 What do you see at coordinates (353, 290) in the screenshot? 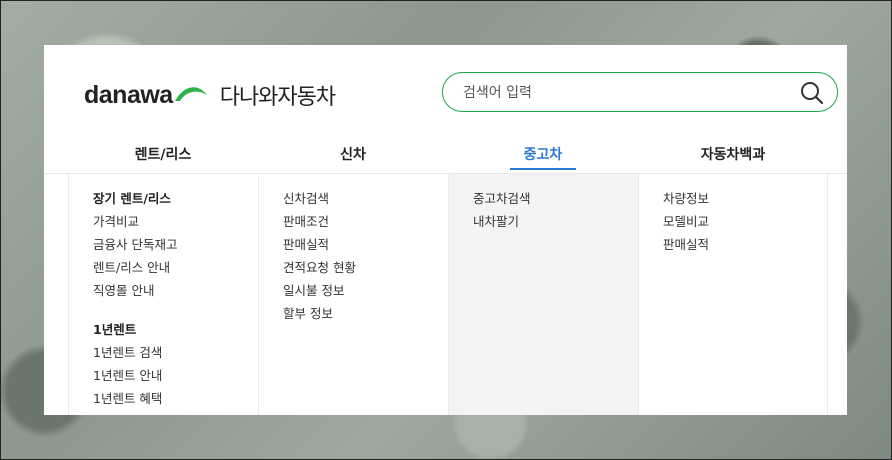
I see `menu-item-lump-sum-info: 일시불 정보` at bounding box center [353, 290].